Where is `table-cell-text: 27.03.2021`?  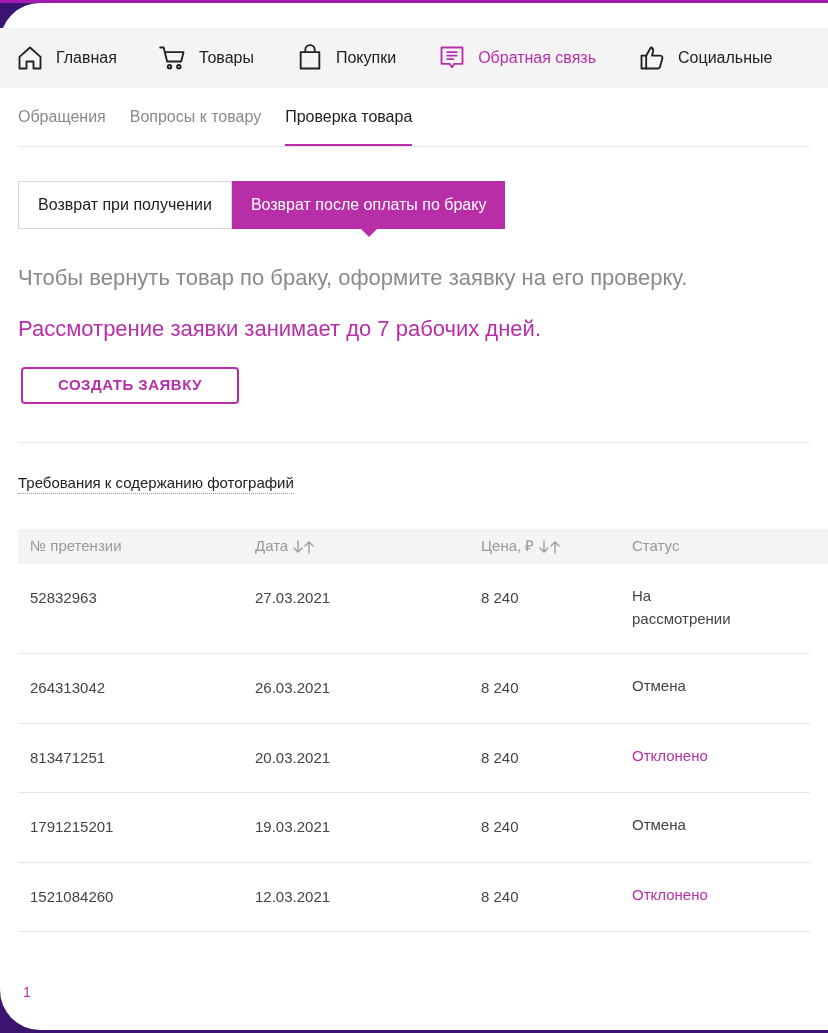 table-cell-text: 27.03.2021 is located at coordinates (293, 598).